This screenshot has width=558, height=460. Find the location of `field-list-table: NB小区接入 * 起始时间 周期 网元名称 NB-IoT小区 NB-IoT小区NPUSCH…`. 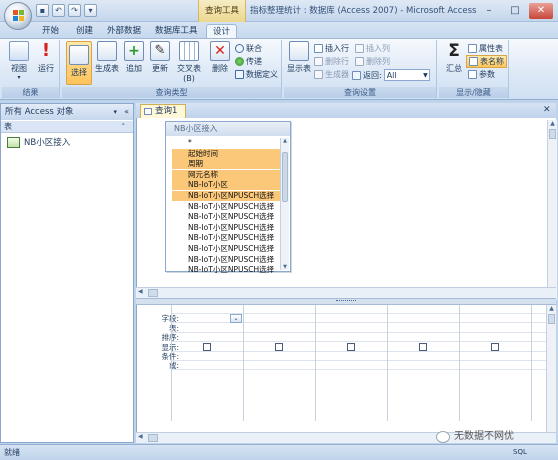

field-list-table: NB小区接入 * 起始时间 周期 网元名称 NB-IoT小区 NB-IoT小区NPUSCH… is located at coordinates (228, 198).